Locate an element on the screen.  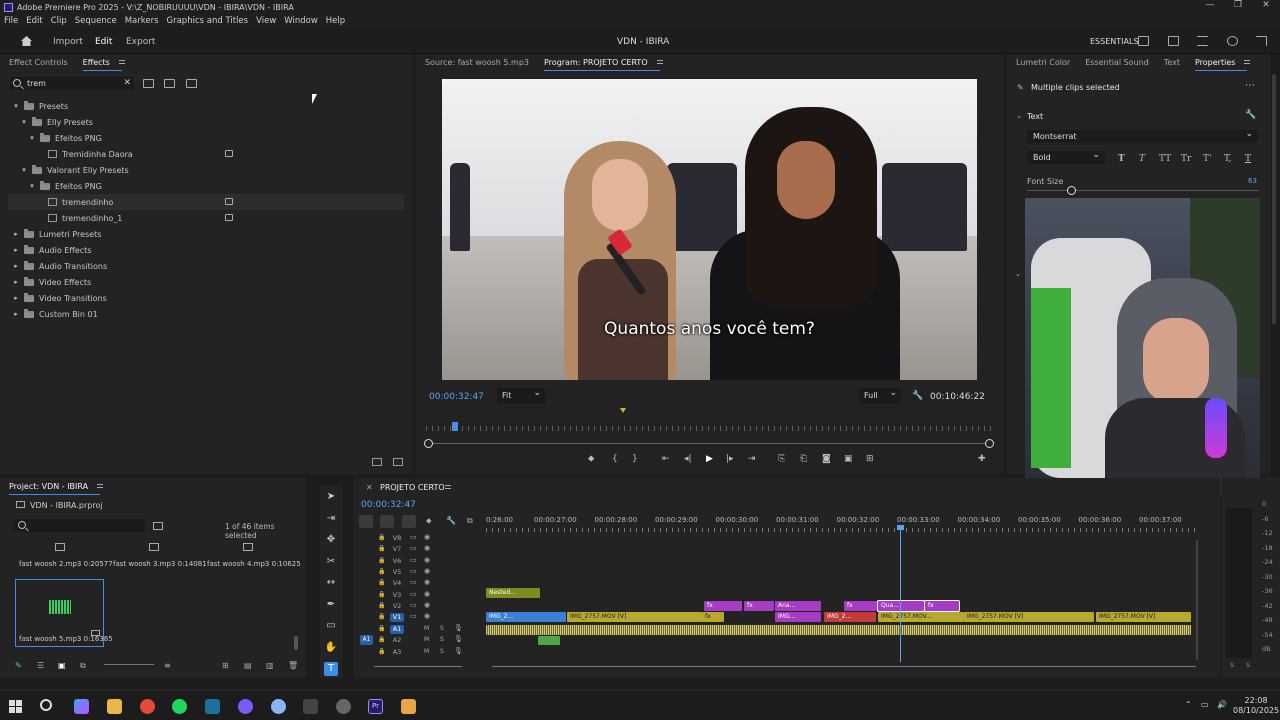
menu-clip: Clip is located at coordinates (59, 21).